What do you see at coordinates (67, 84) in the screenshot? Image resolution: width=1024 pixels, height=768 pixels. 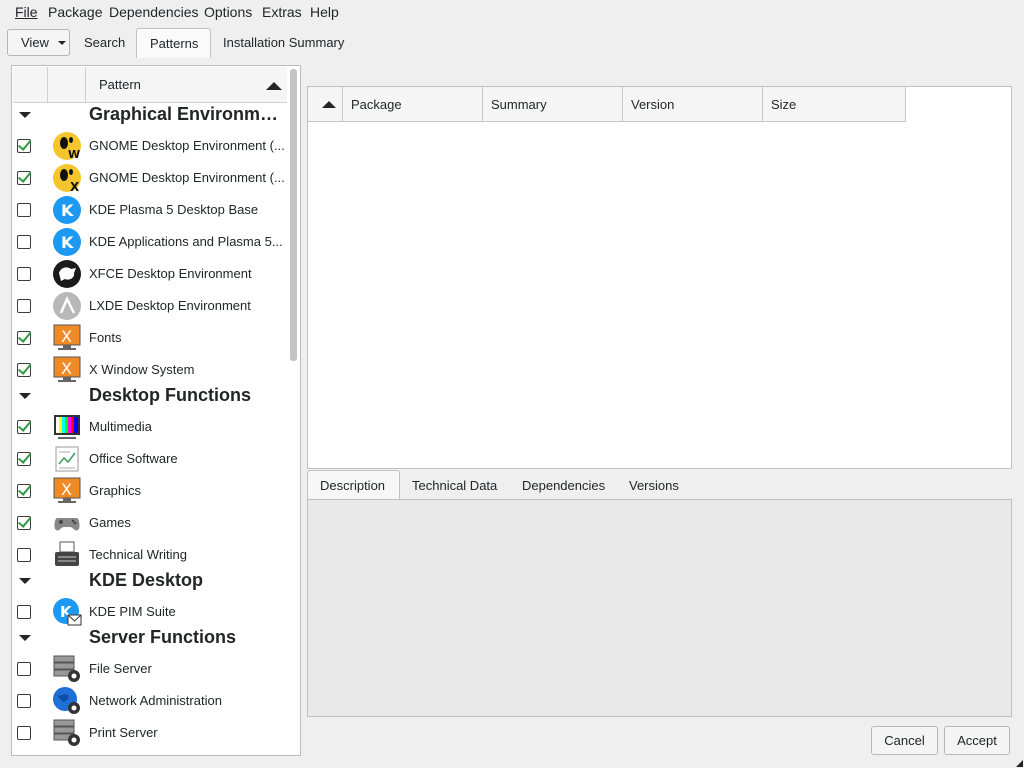 I see `icon-column-header` at bounding box center [67, 84].